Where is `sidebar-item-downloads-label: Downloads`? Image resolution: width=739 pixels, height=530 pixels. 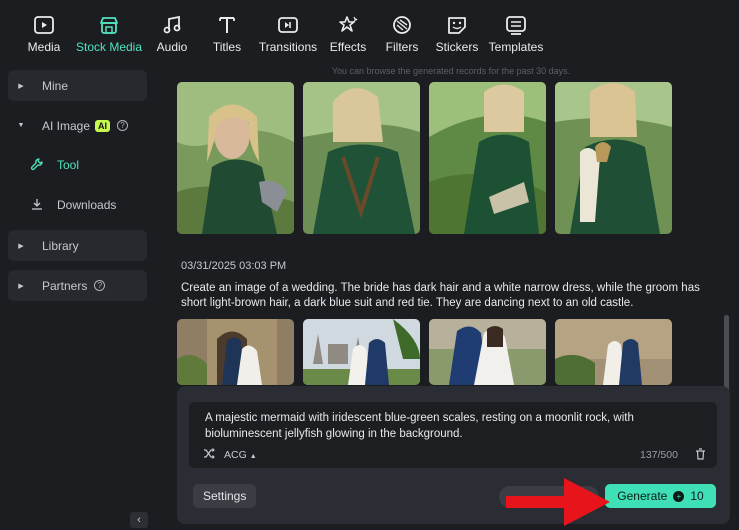
sidebar-item-downloads-label: Downloads is located at coordinates (87, 205).